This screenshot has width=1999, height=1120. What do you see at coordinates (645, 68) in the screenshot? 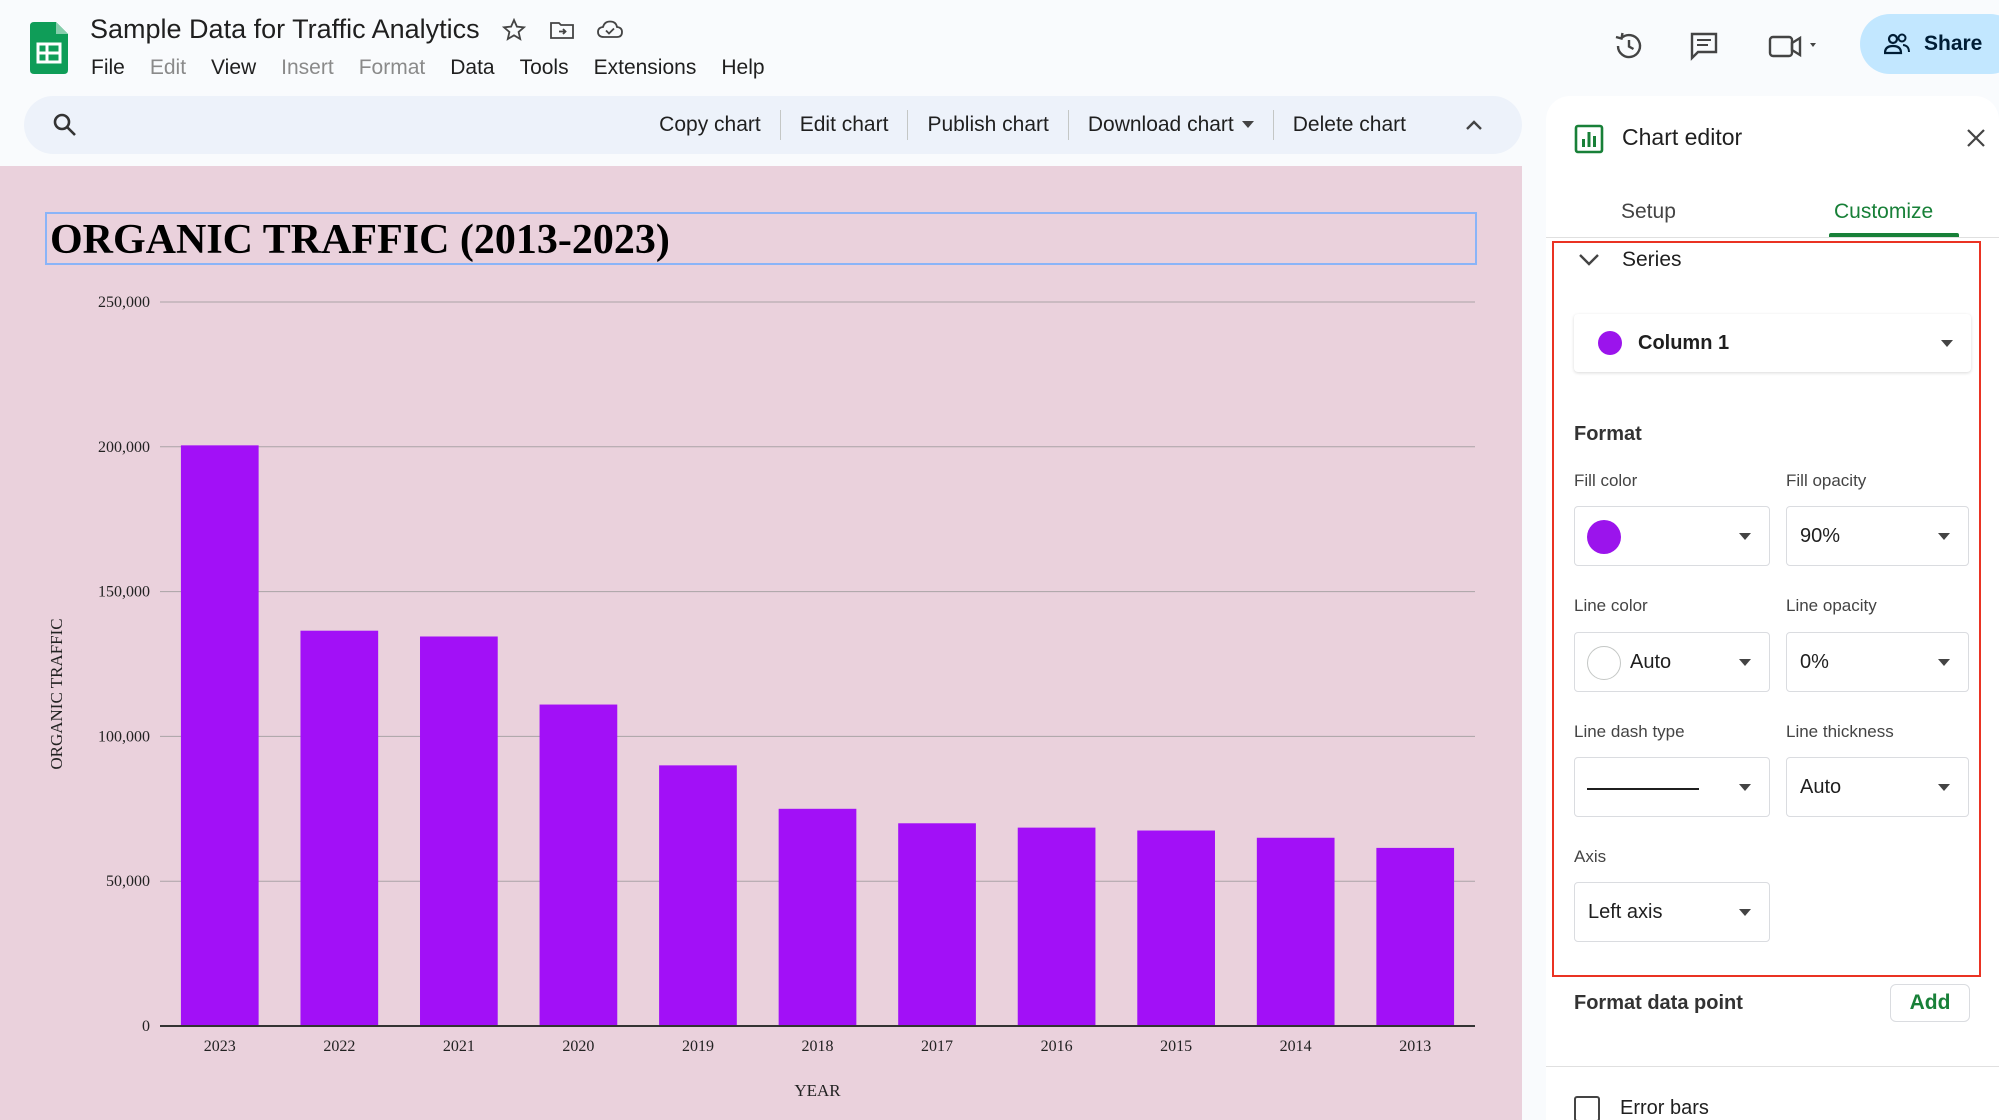
I see `menu-extensions: Extensions` at bounding box center [645, 68].